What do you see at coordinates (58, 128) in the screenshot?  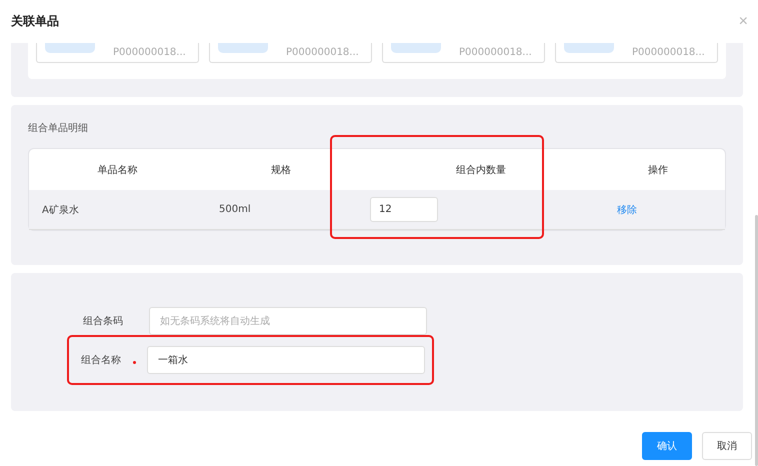 I see `section-title: 组合单品明细` at bounding box center [58, 128].